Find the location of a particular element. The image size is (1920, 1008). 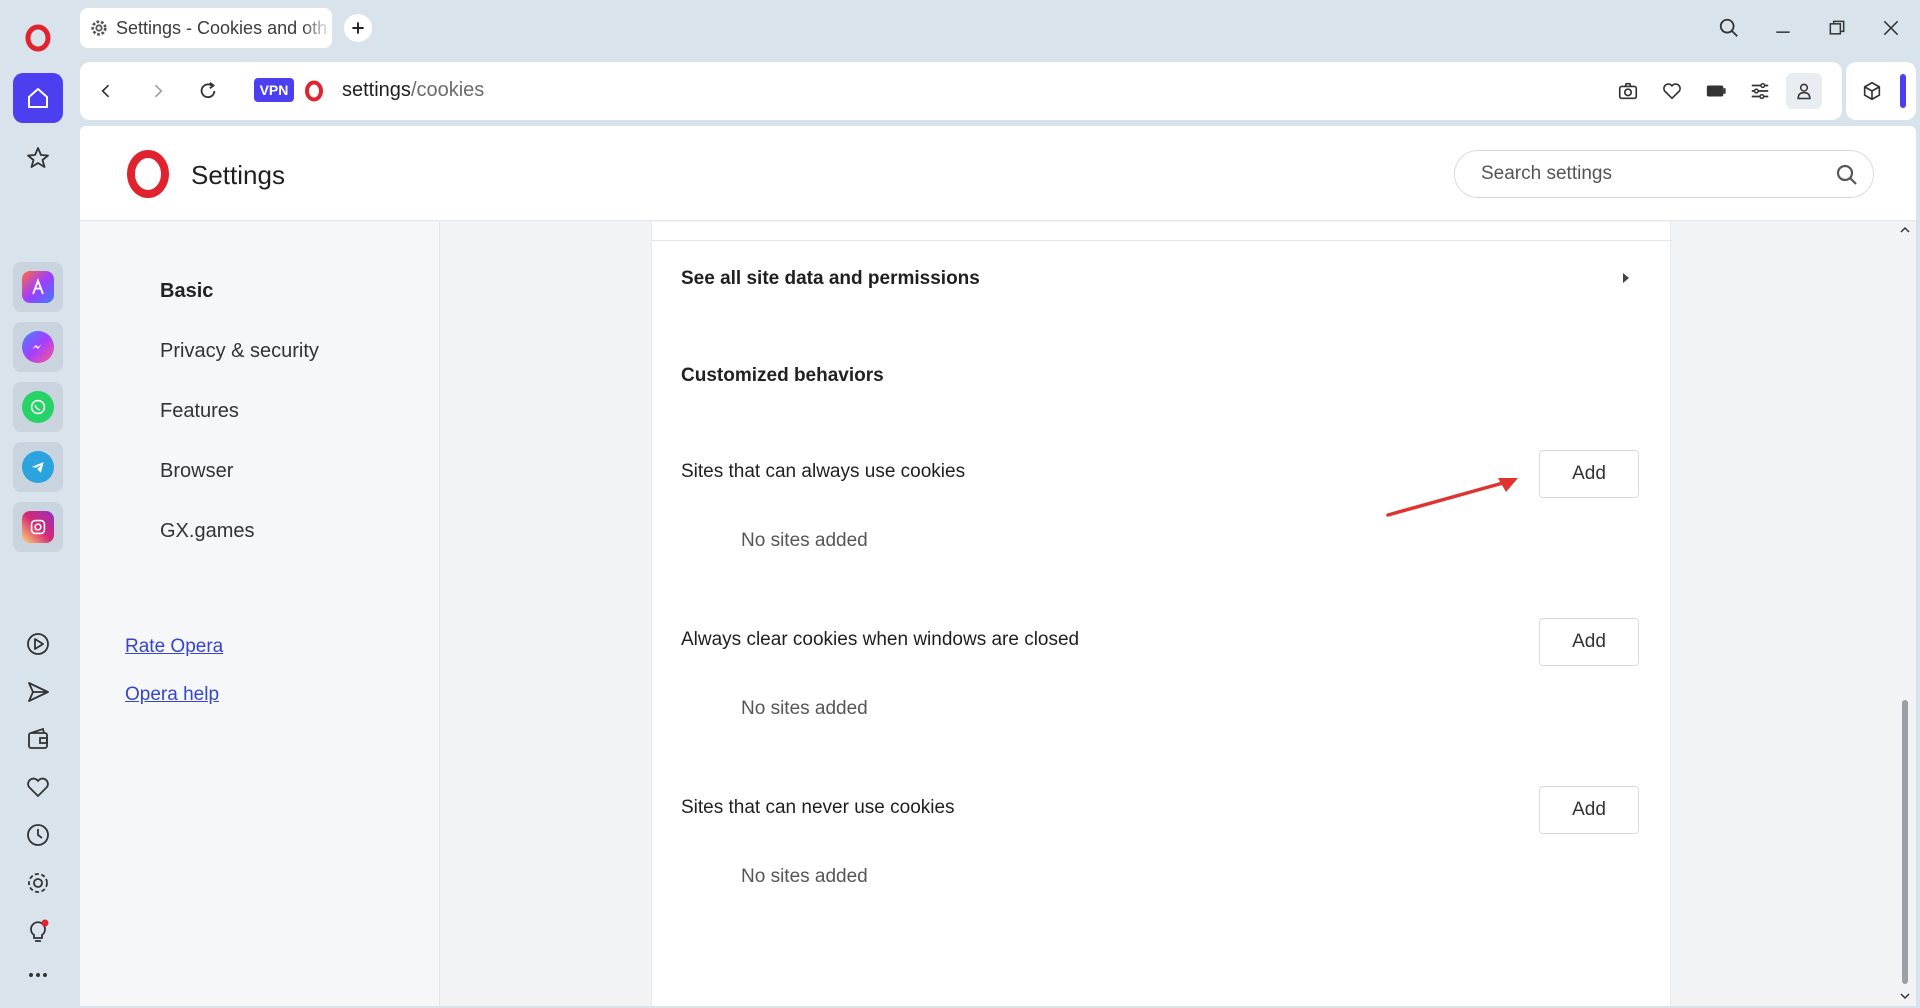

home-icon is located at coordinates (38, 98).